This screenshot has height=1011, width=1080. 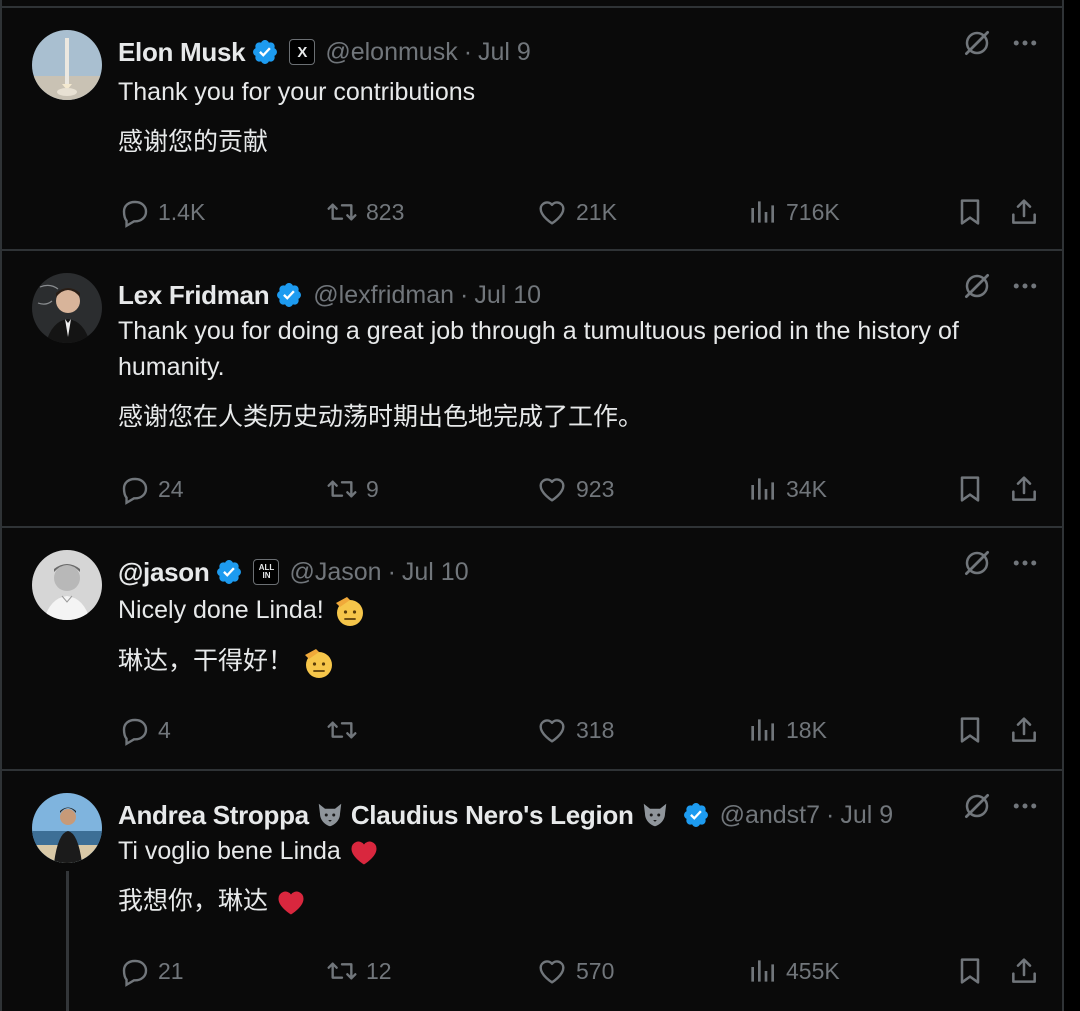 What do you see at coordinates (221, 610) in the screenshot?
I see `tweet-text-en: Nicely done Linda!` at bounding box center [221, 610].